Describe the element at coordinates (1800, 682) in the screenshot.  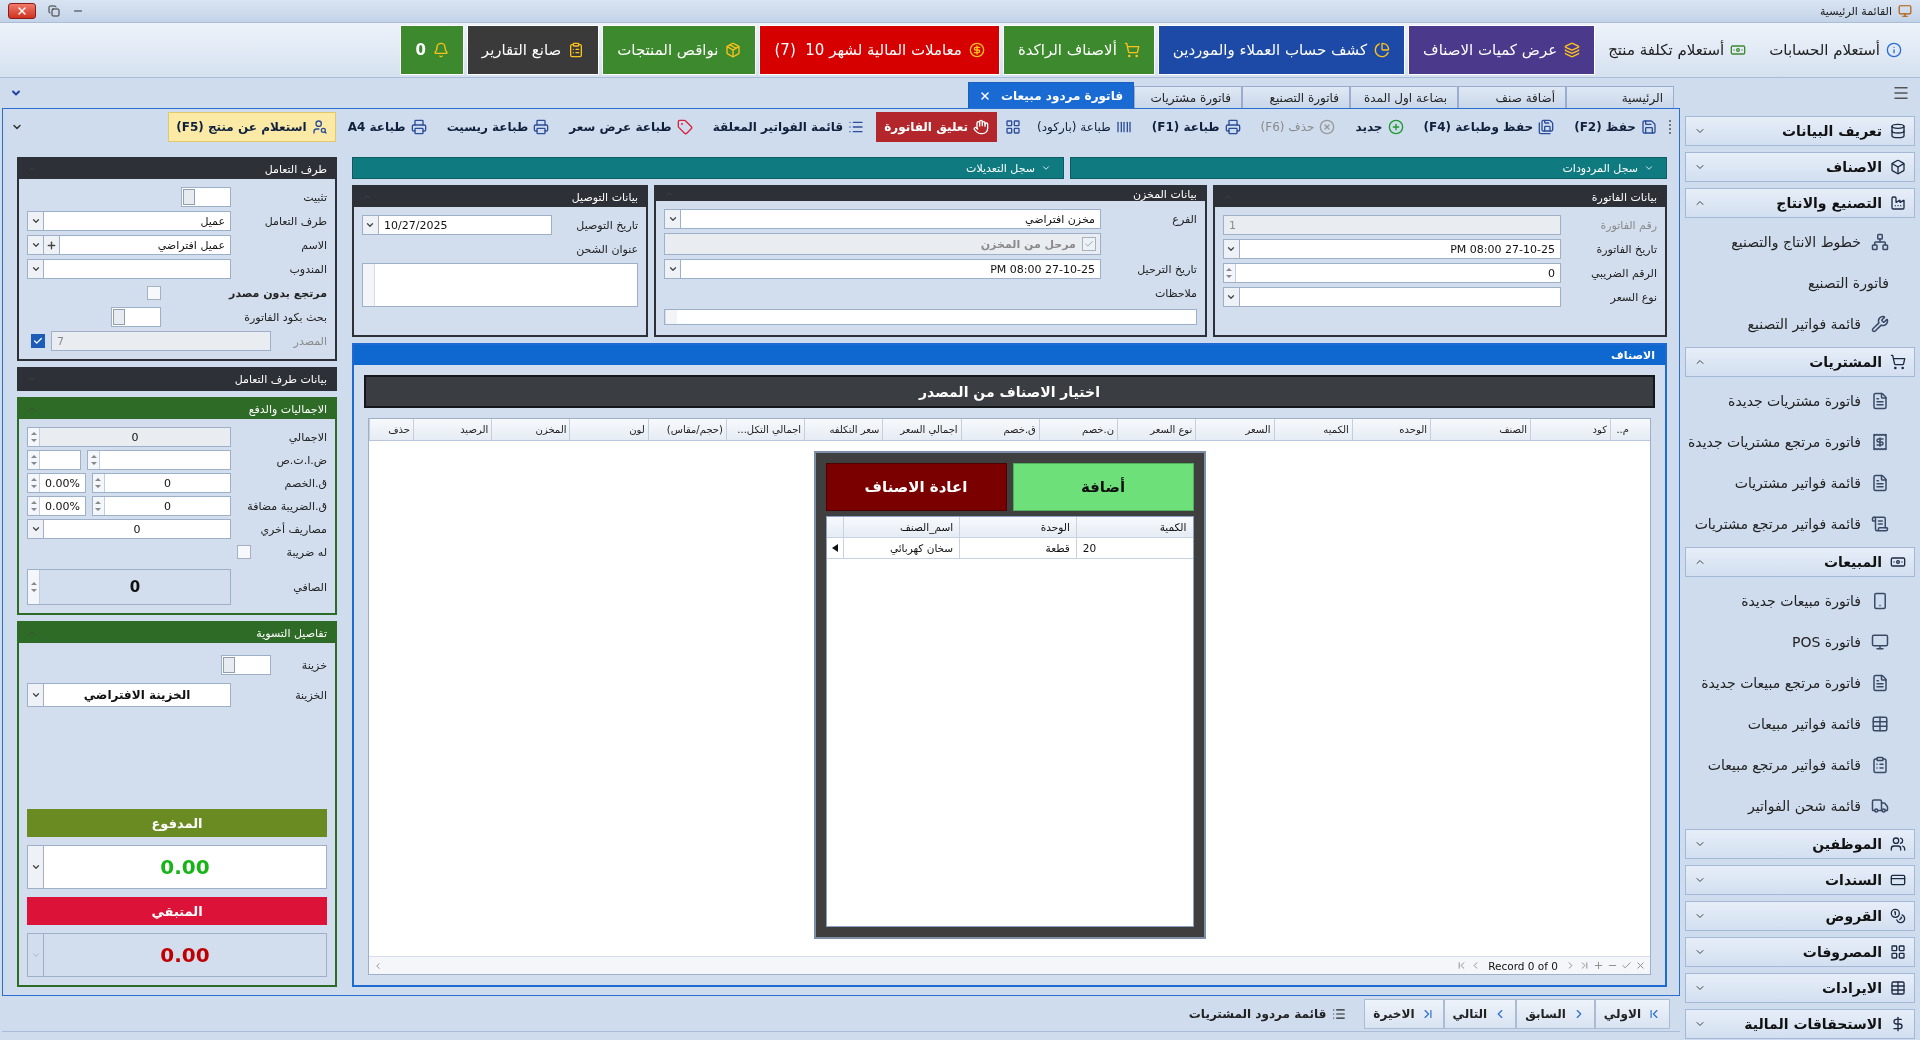
I see `sidebar-item: فاتورة مرتجع مبيعات جديدة` at that location.